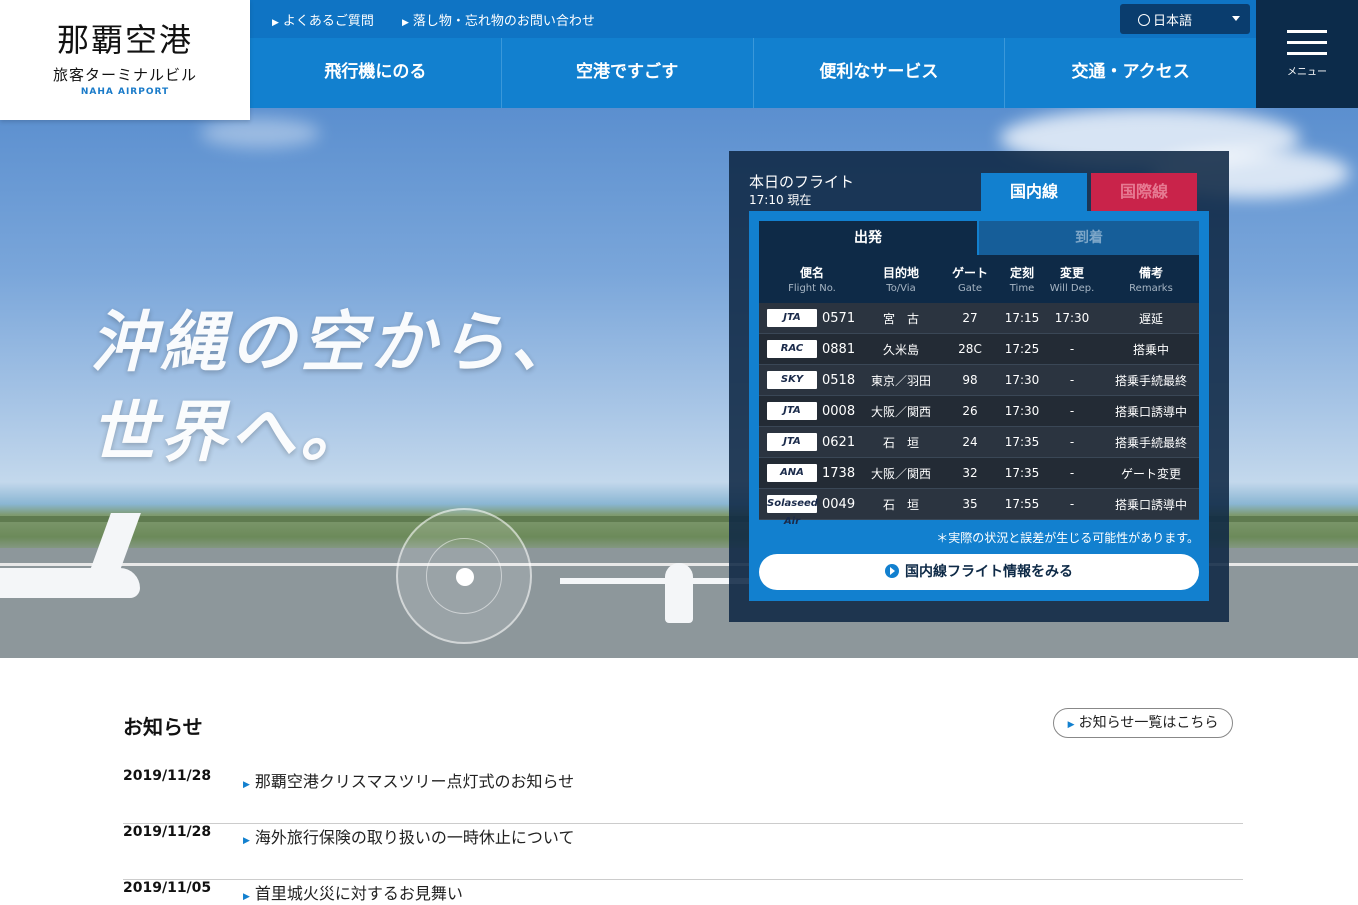 The image size is (1358, 905). I want to click on hero-line-1: 沖縄の空から、, so click(335, 342).